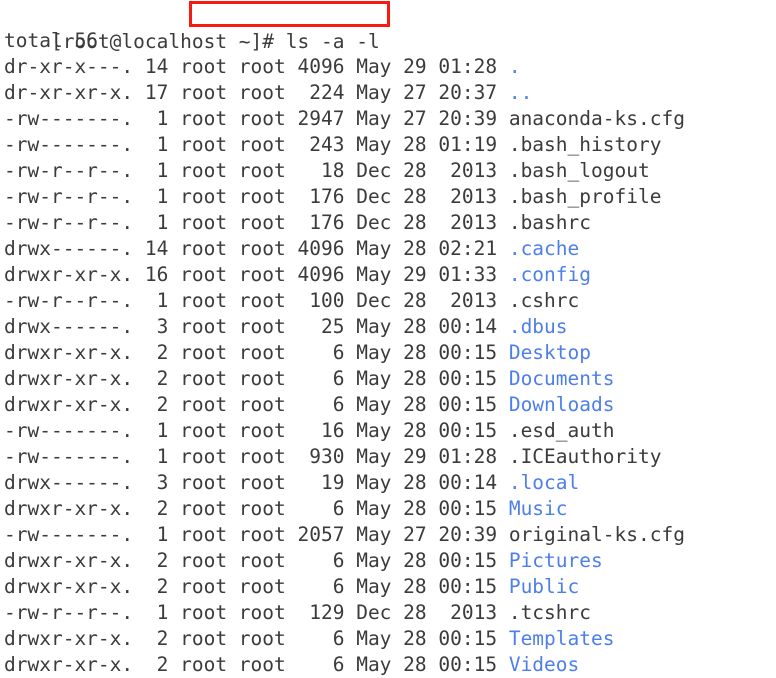 This screenshot has width=776, height=678. Describe the element at coordinates (538, 508) in the screenshot. I see `directory-name: Music` at that location.